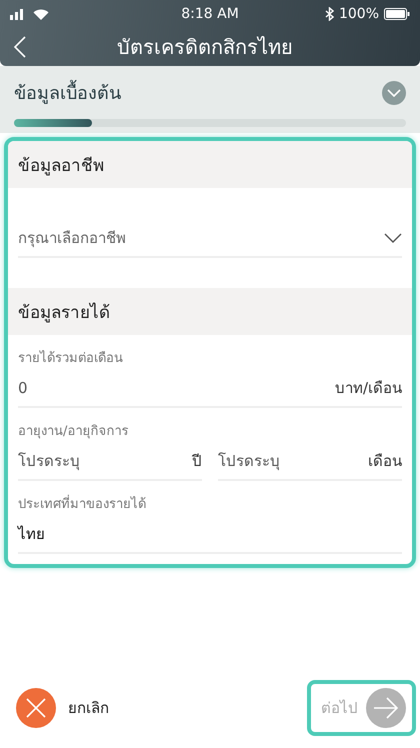 The image size is (420, 748). What do you see at coordinates (359, 14) in the screenshot?
I see `battery-percent: 100%` at bounding box center [359, 14].